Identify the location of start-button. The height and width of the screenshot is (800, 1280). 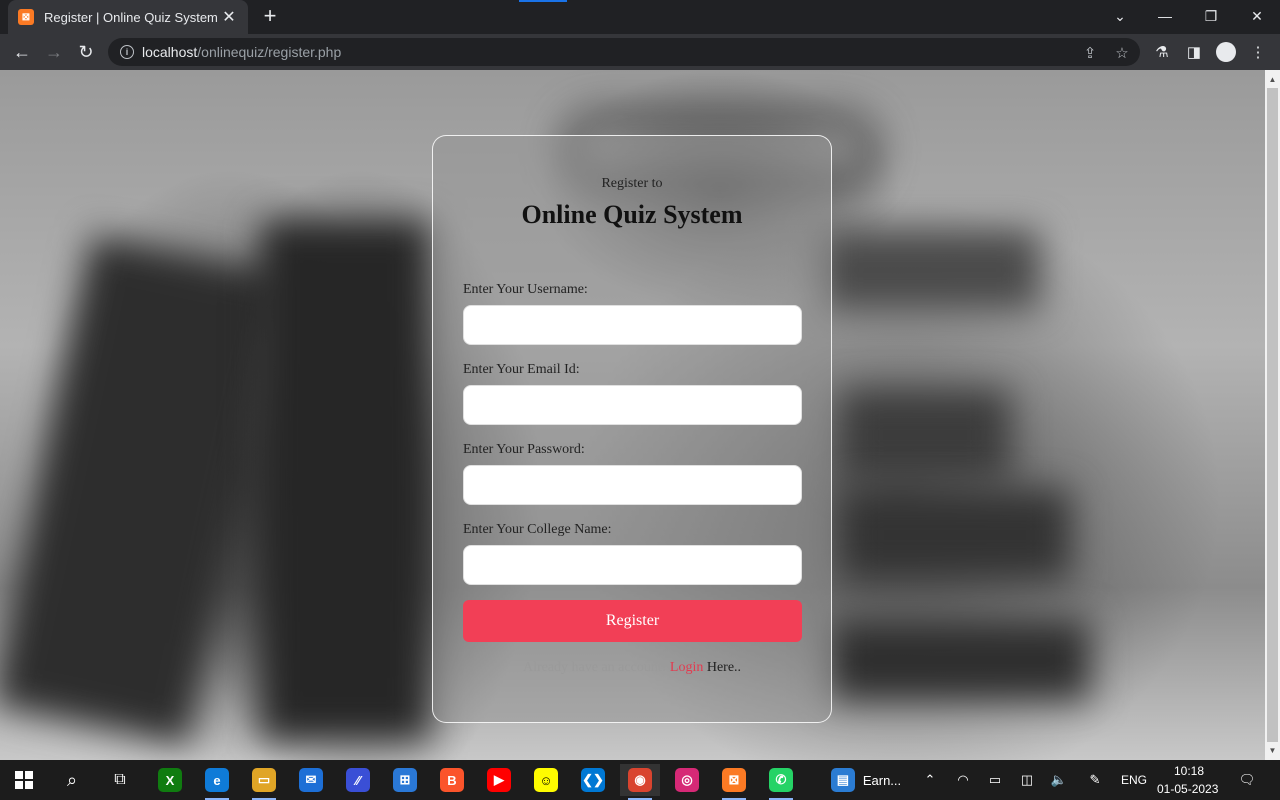
(24, 780).